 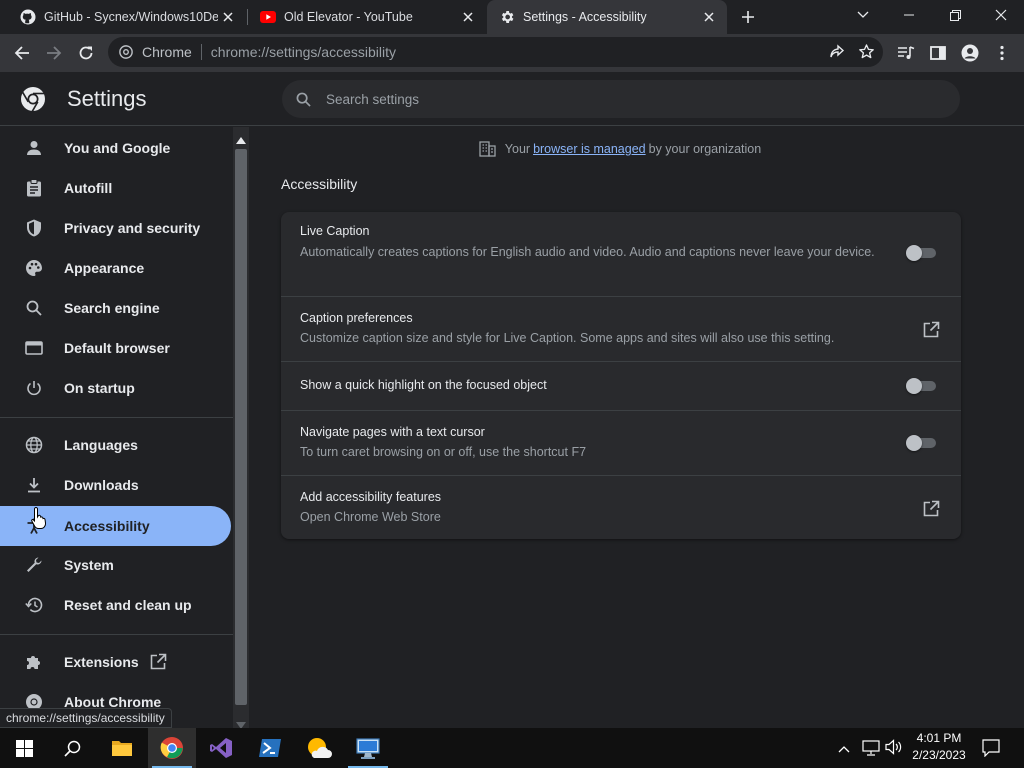 What do you see at coordinates (88, 188) in the screenshot?
I see `sidebar-item-label: Autofill` at bounding box center [88, 188].